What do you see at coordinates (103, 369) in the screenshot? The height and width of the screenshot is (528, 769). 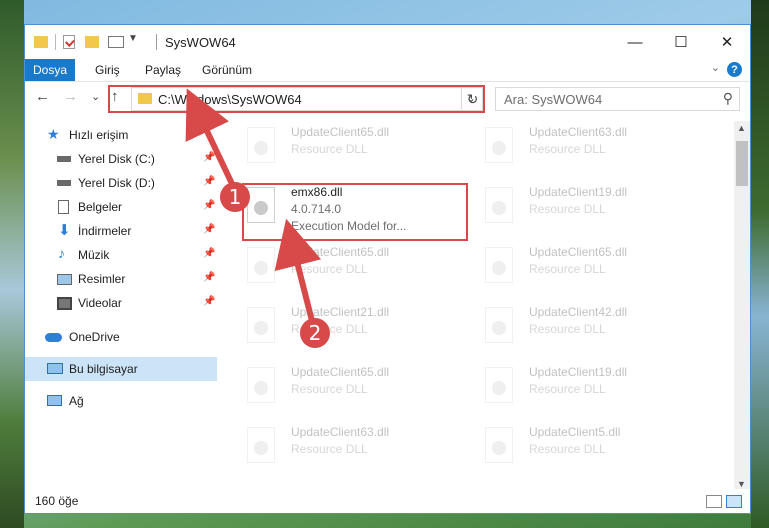 I see `sidebar-item-label: Bu bilgisayar` at bounding box center [103, 369].